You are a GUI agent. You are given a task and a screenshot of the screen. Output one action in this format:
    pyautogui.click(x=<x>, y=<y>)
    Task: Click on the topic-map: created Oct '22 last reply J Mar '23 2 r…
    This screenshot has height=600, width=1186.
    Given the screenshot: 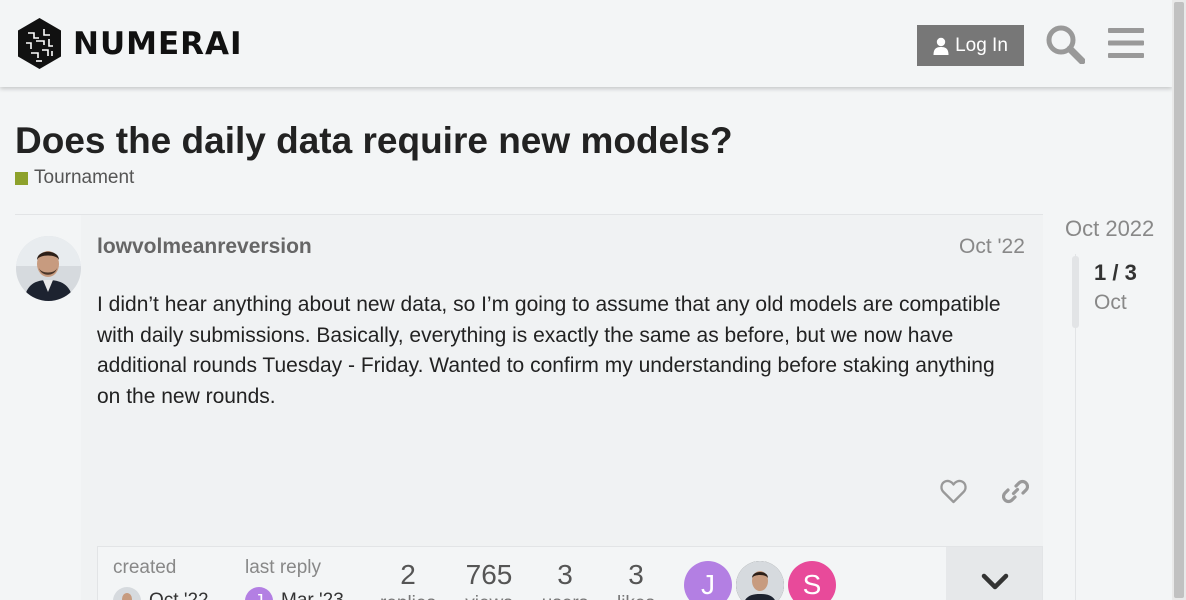 What is the action you would take?
    pyautogui.click(x=570, y=573)
    